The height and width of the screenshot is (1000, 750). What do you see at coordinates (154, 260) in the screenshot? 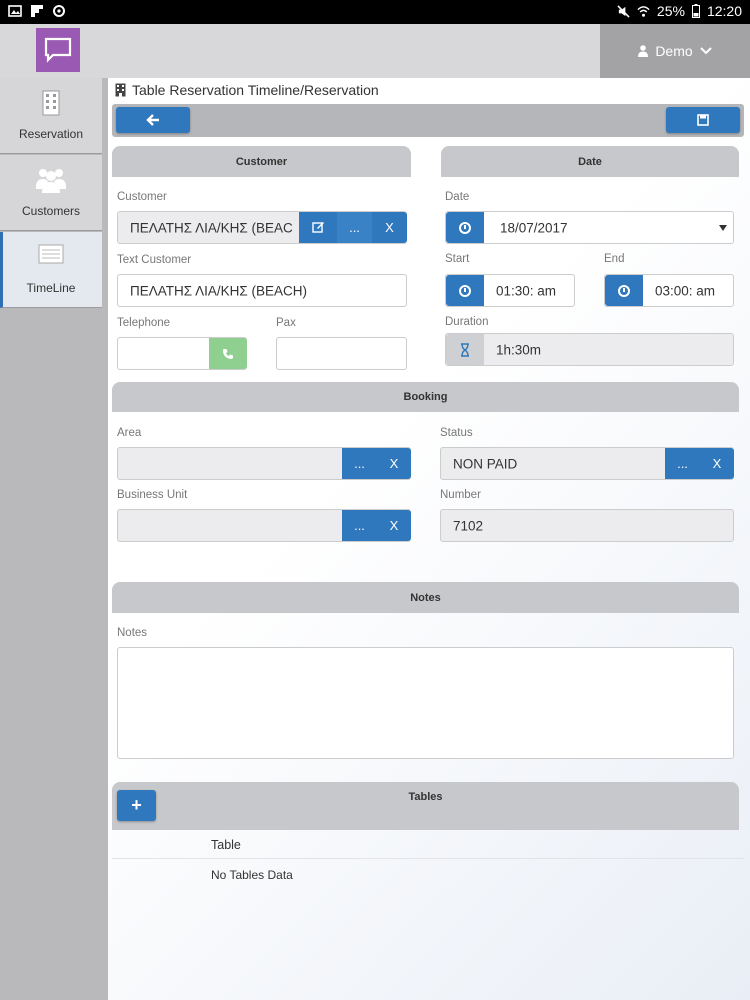
I see `text-customer-label: Text Customer` at bounding box center [154, 260].